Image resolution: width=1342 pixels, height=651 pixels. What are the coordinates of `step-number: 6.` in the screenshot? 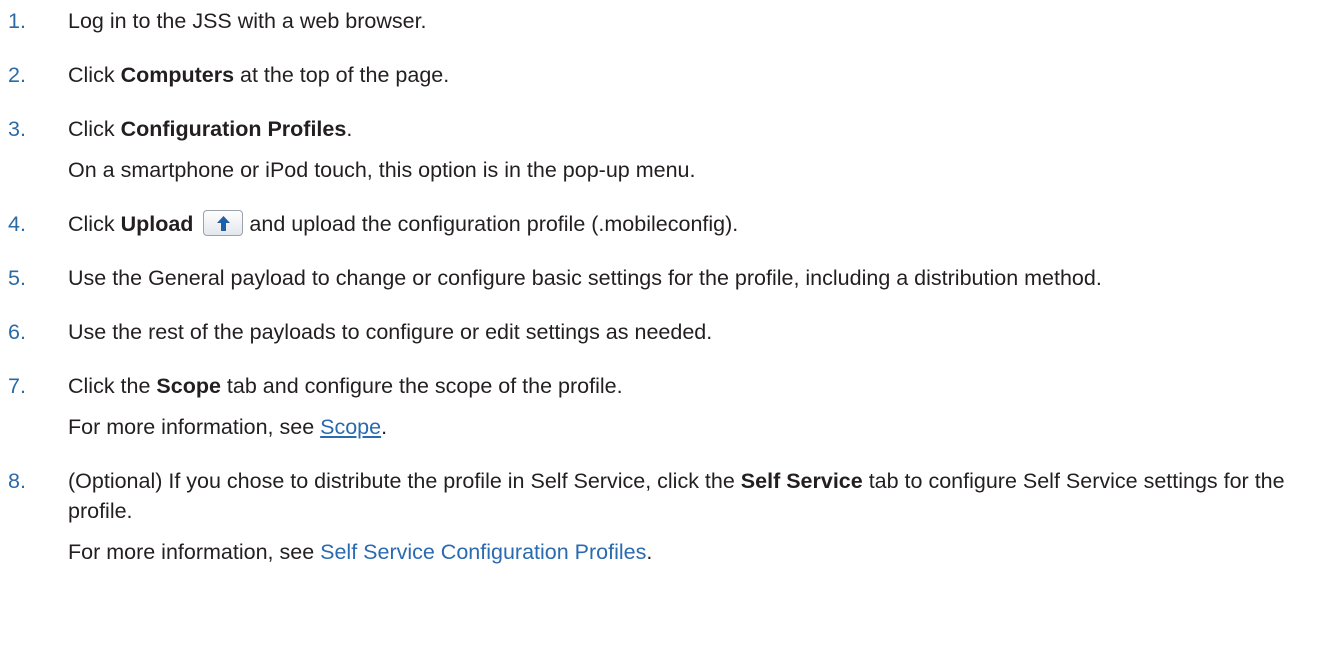 It's located at (17, 332).